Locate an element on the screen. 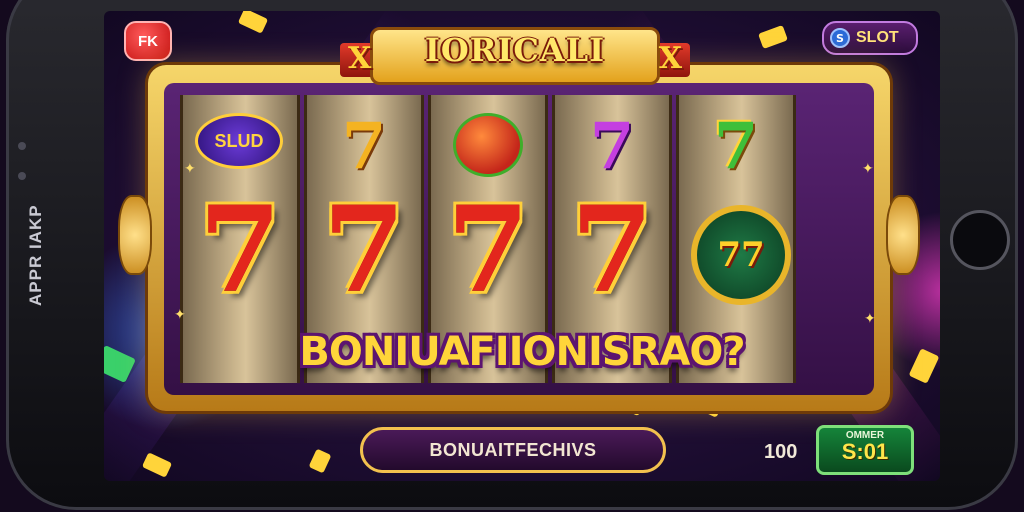 The height and width of the screenshot is (512, 1024). win-display: OMMER S:01 is located at coordinates (865, 450).